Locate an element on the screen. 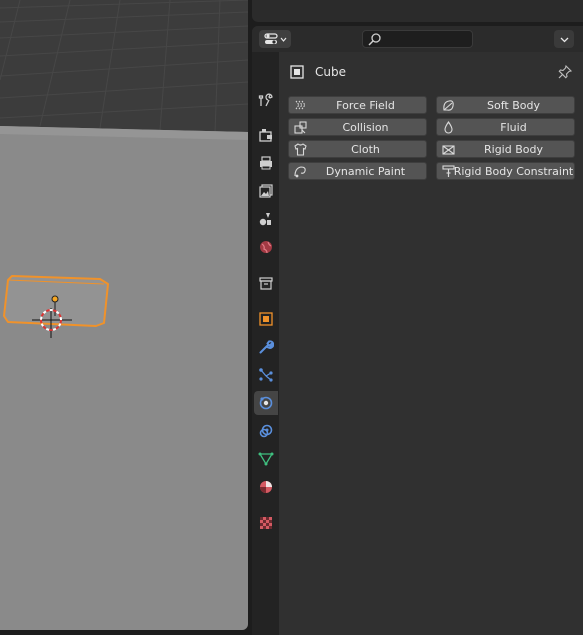  mesh-data-icon is located at coordinates (266, 459).